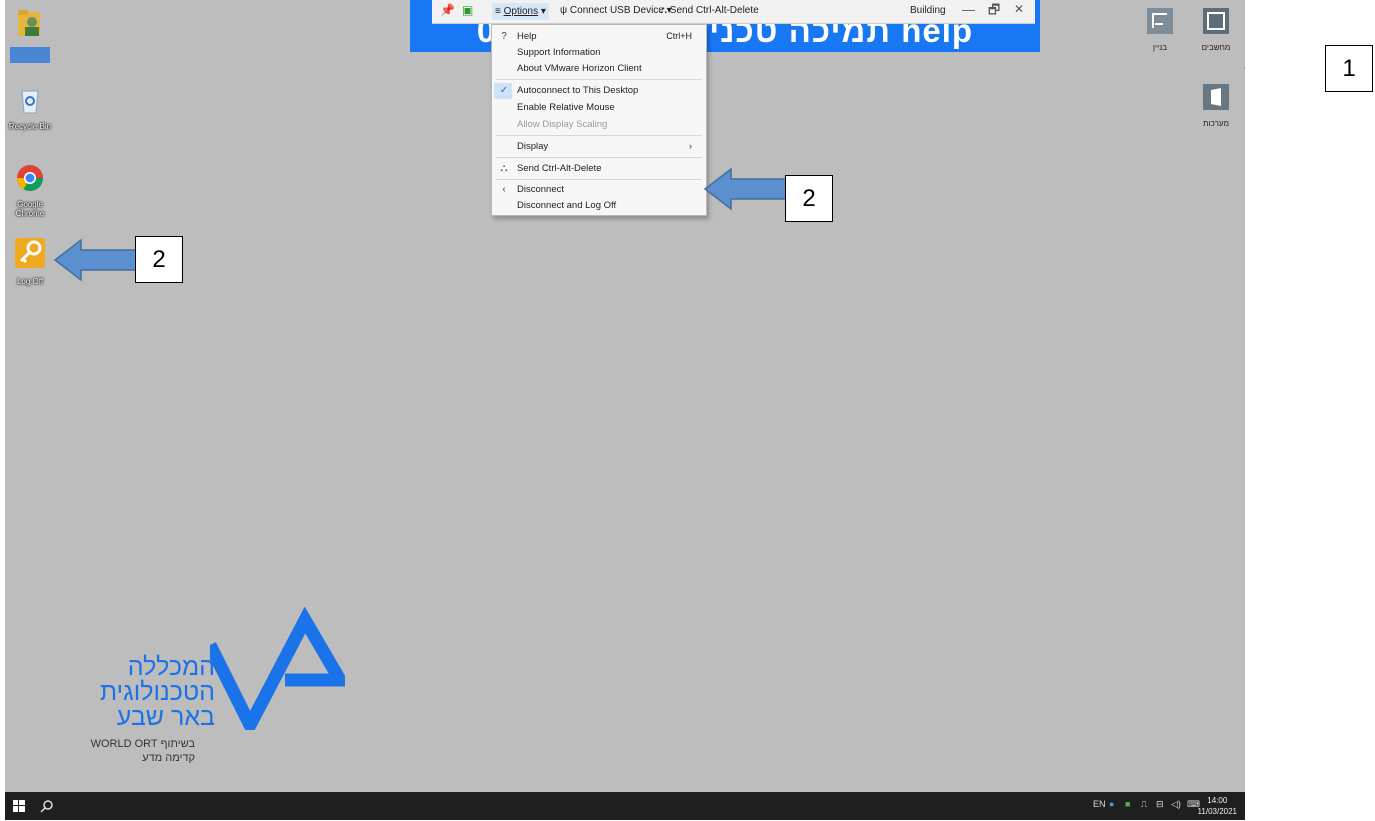  What do you see at coordinates (47, 806) in the screenshot?
I see `search-icon` at bounding box center [47, 806].